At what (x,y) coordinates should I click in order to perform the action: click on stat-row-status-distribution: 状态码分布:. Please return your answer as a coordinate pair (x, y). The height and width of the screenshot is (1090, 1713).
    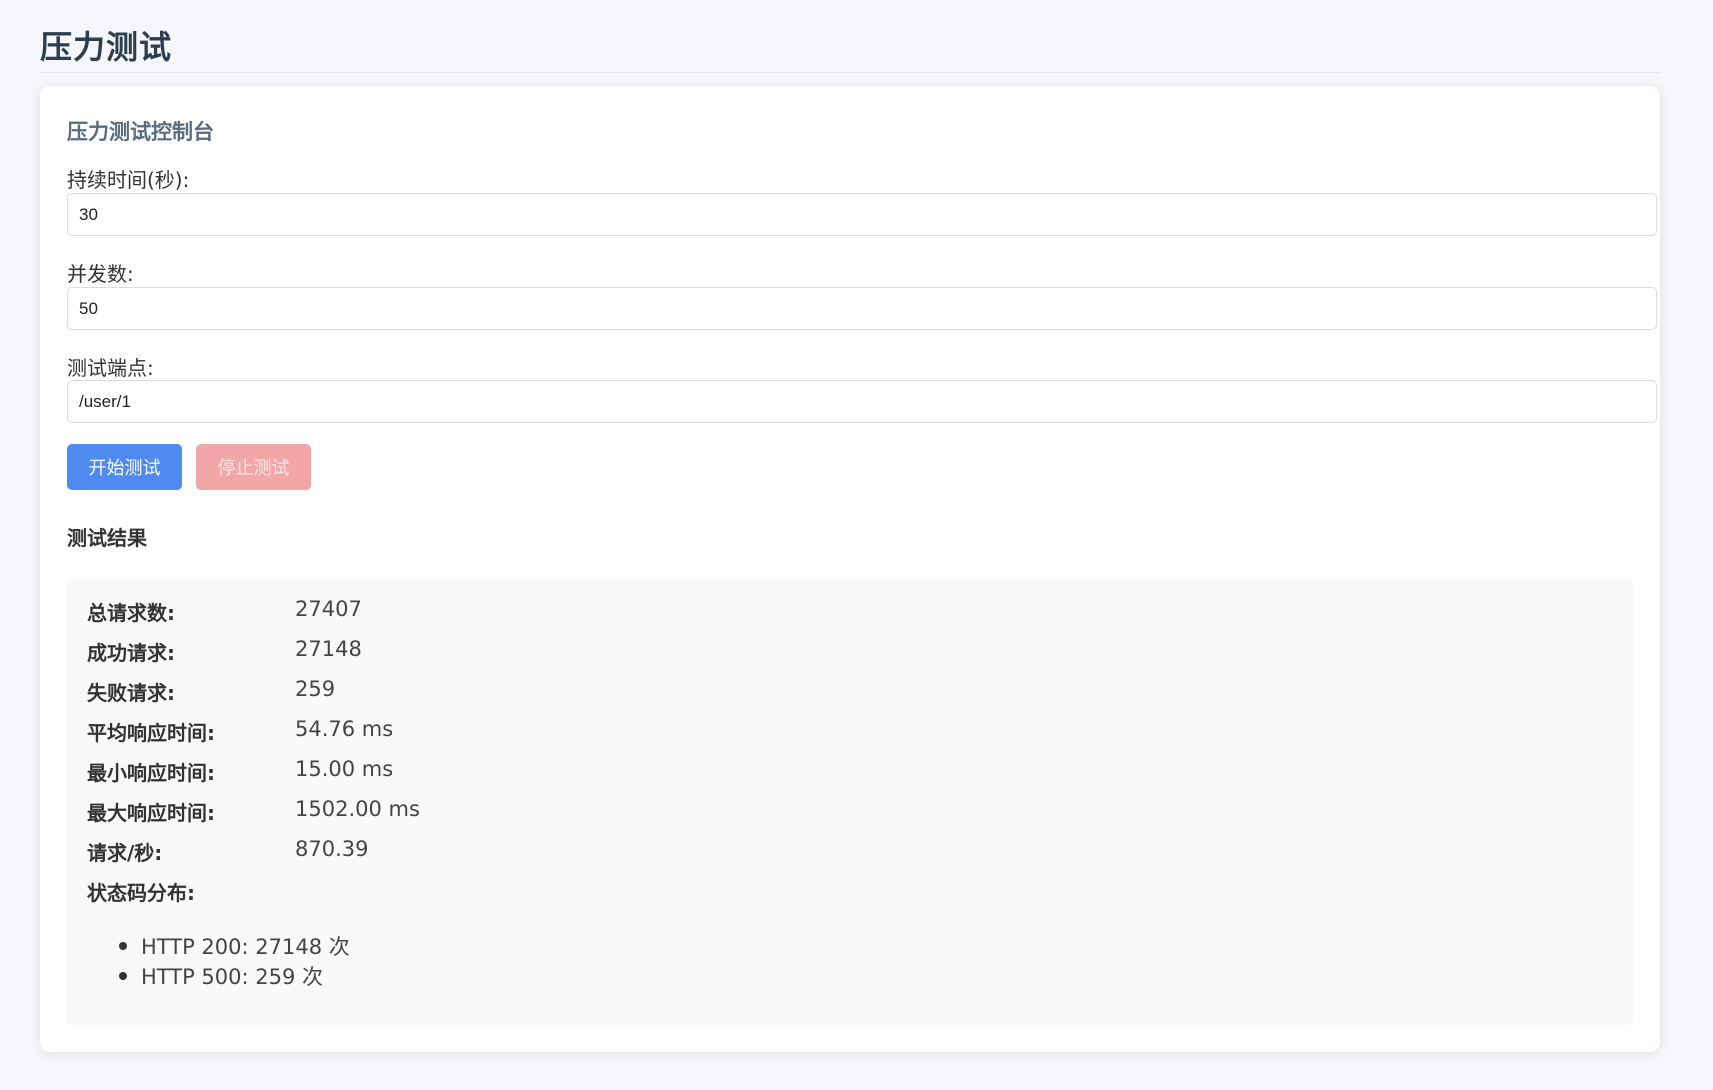
    Looking at the image, I should click on (487, 895).